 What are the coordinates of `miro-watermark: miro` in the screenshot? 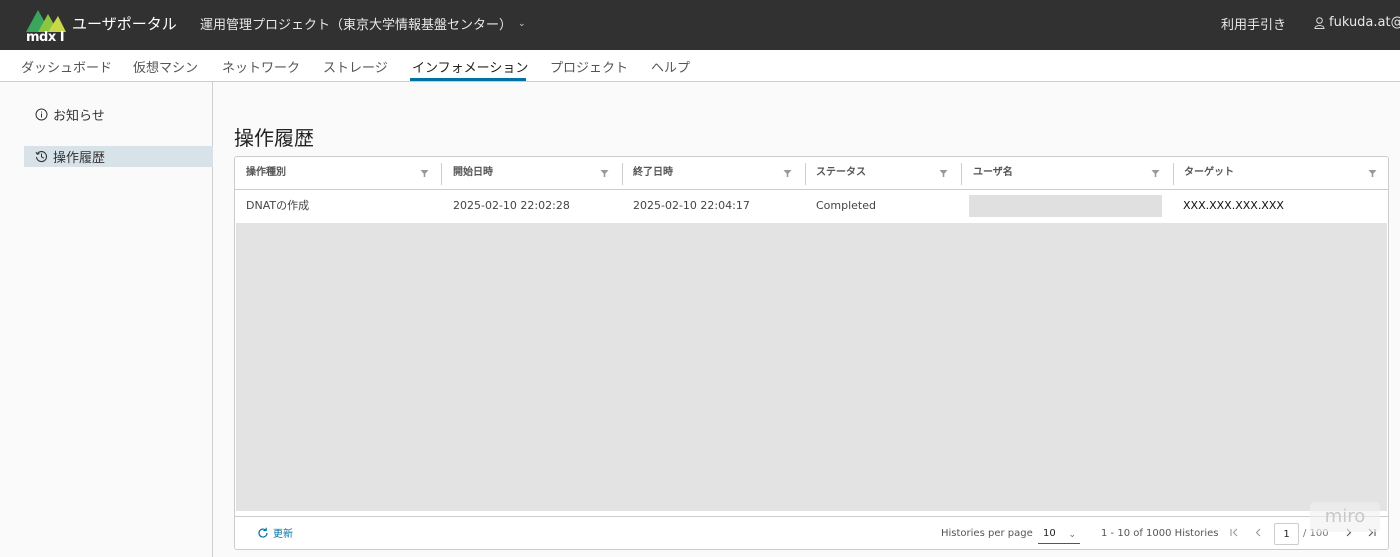 It's located at (1345, 517).